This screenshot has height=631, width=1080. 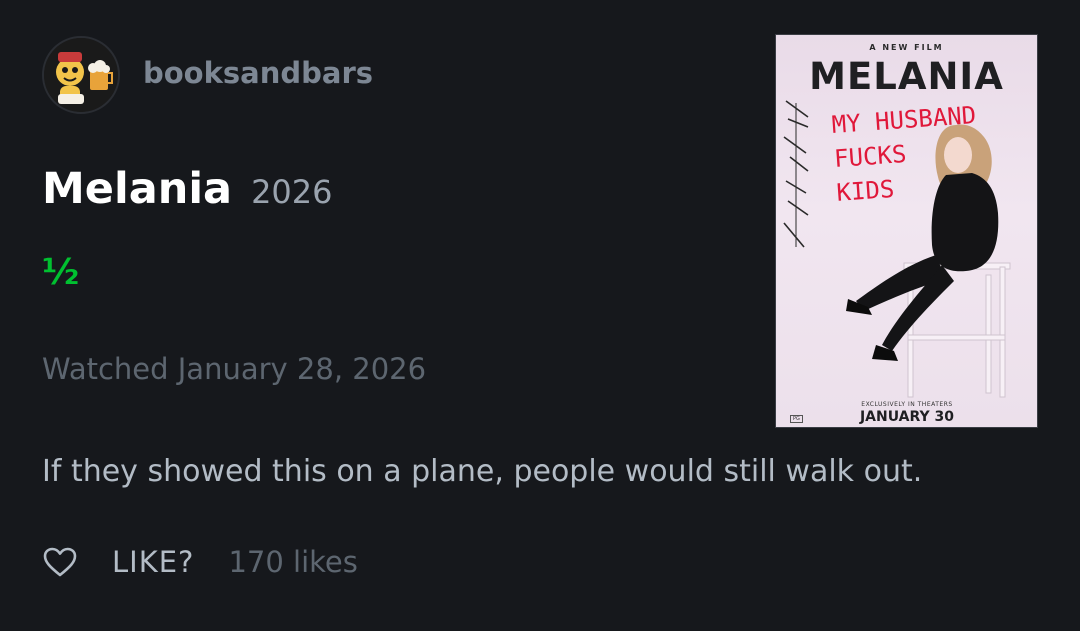 What do you see at coordinates (153, 562) in the screenshot?
I see `like-button: LIKE?` at bounding box center [153, 562].